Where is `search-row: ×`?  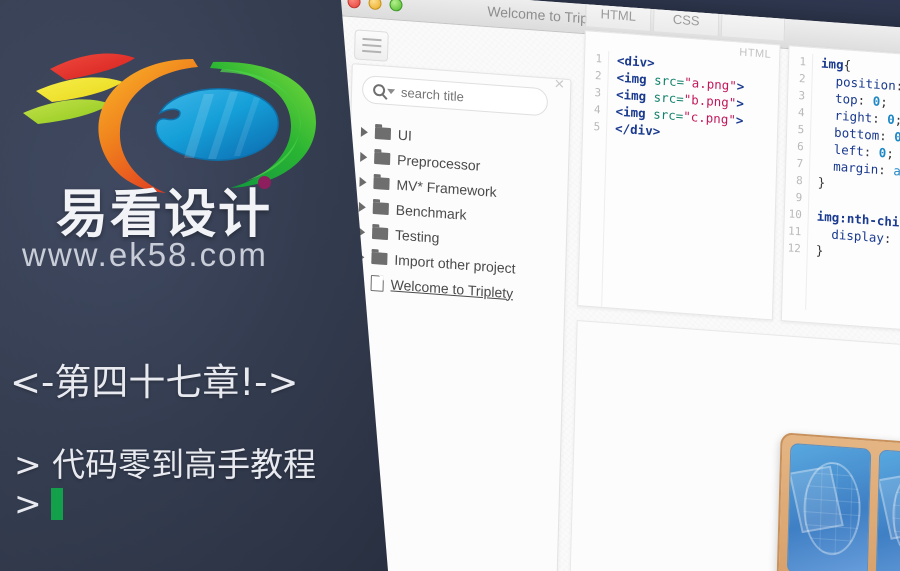
search-row: × is located at coordinates (463, 96).